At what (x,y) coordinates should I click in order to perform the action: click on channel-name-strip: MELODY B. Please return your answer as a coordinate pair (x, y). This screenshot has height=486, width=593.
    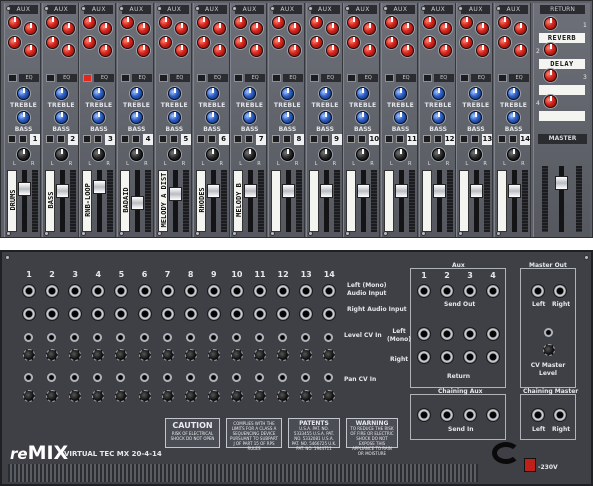
    Looking at the image, I should click on (238, 201).